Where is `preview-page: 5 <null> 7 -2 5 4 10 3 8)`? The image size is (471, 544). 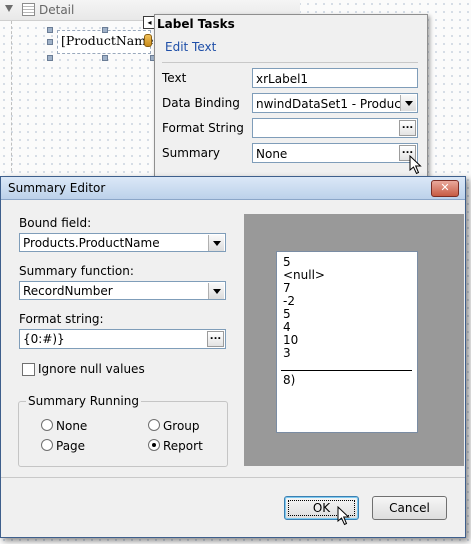 preview-page: 5 <null> 7 -2 5 4 10 3 8) is located at coordinates (347, 342).